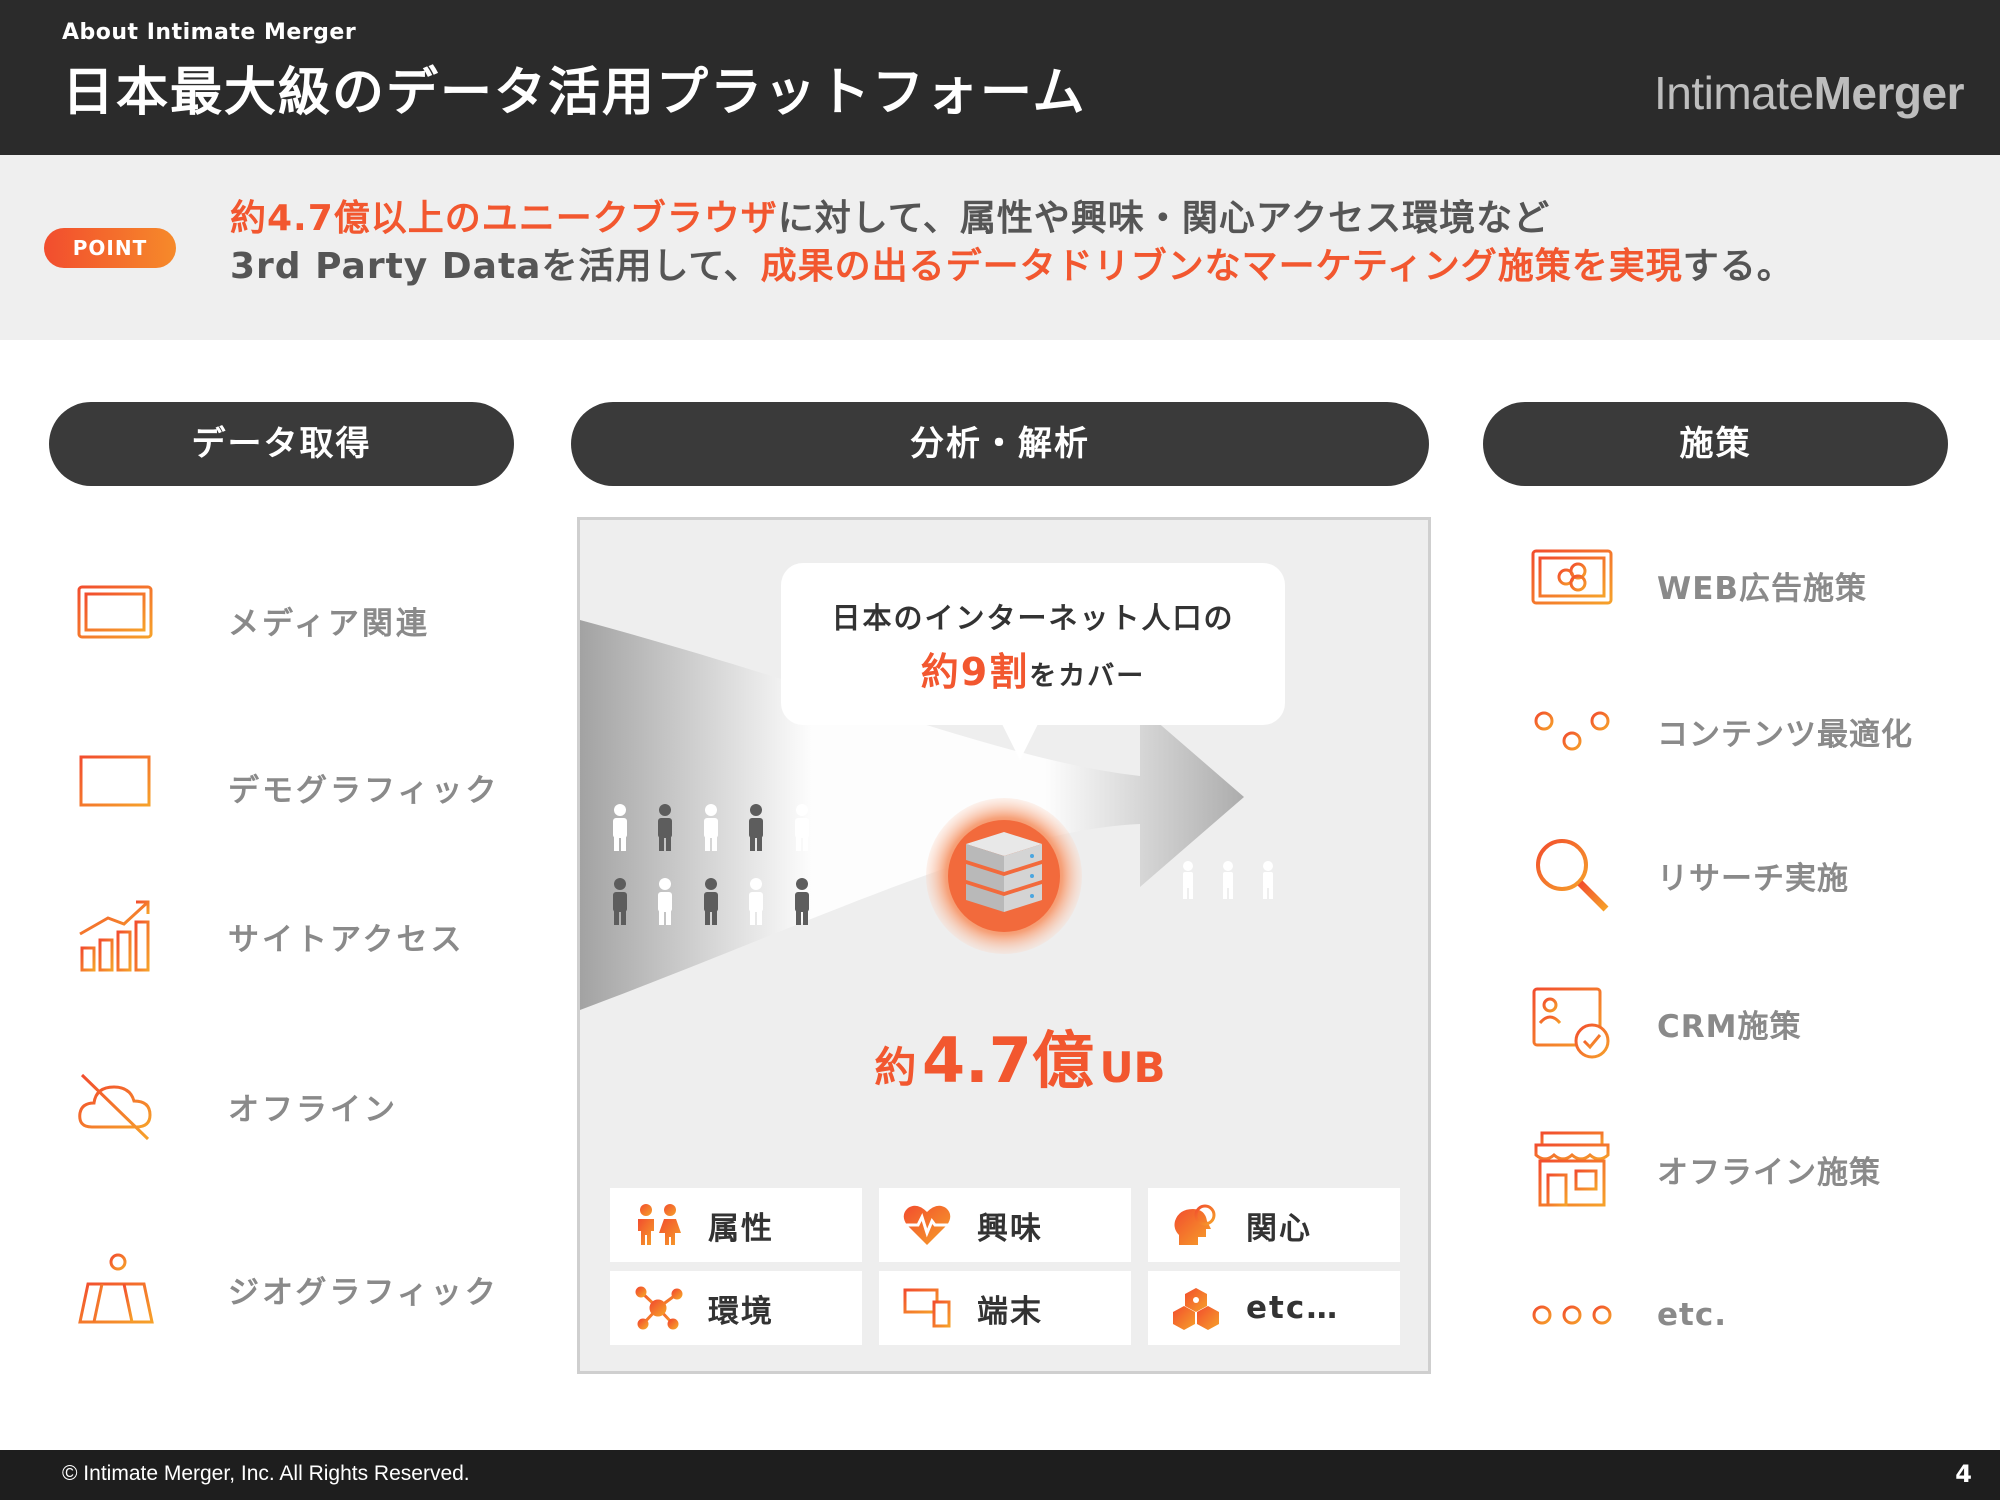 This screenshot has width=2000, height=1500. I want to click on tag-concern: 関心, so click(1274, 1225).